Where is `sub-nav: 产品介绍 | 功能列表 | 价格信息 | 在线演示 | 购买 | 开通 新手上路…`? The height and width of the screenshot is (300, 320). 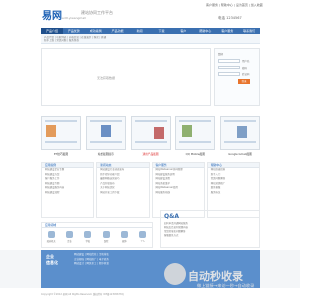 sub-nav: 产品介绍 | 功能列表 | 价格信息 | 在线演示 | 购买 | 开通 新手上路… is located at coordinates (150, 39).